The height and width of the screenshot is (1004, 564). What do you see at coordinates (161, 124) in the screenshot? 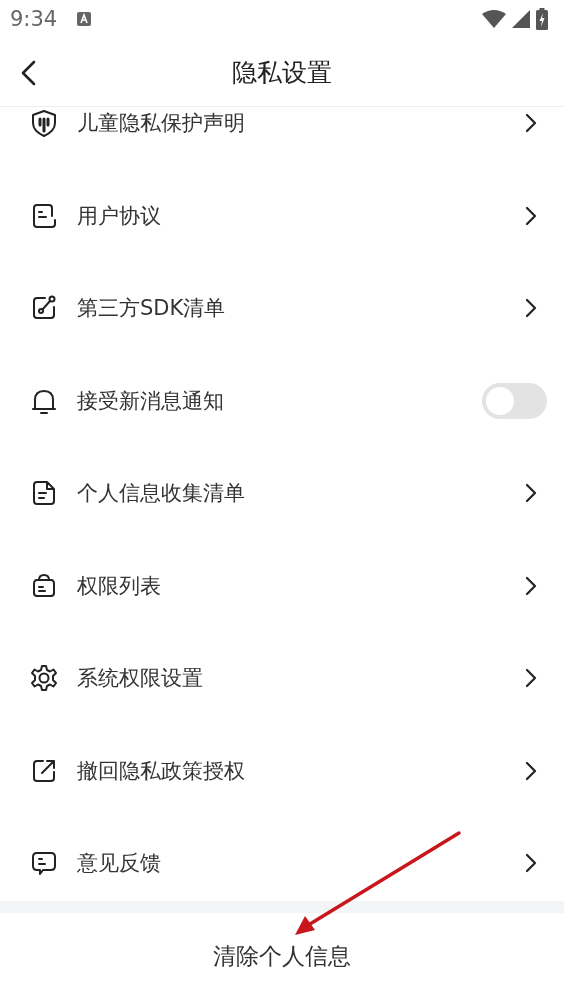
I see `row-label: 儿童隐私保护声明` at bounding box center [161, 124].